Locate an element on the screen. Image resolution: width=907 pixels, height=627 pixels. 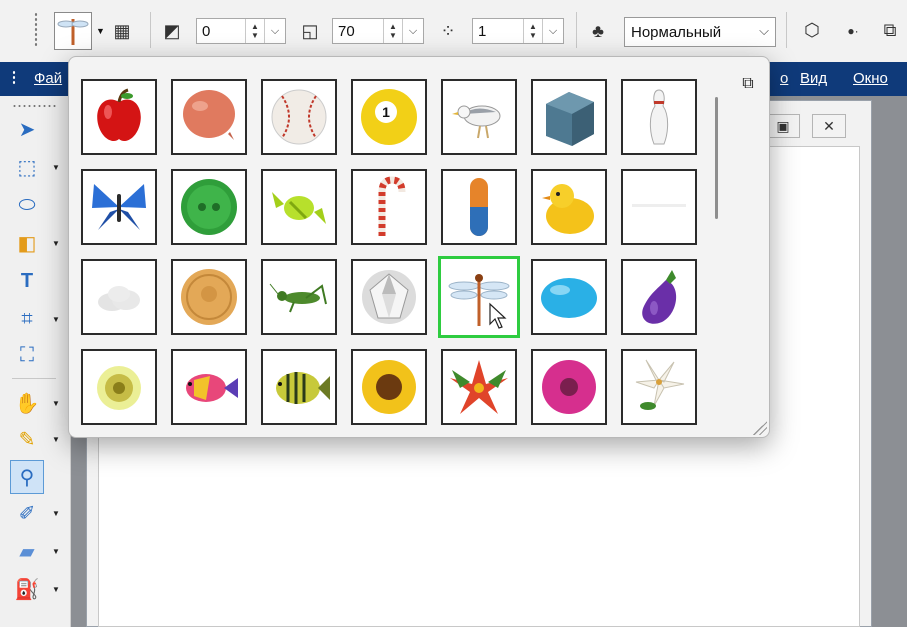
menu-window: Окно is located at coordinates (870, 78).